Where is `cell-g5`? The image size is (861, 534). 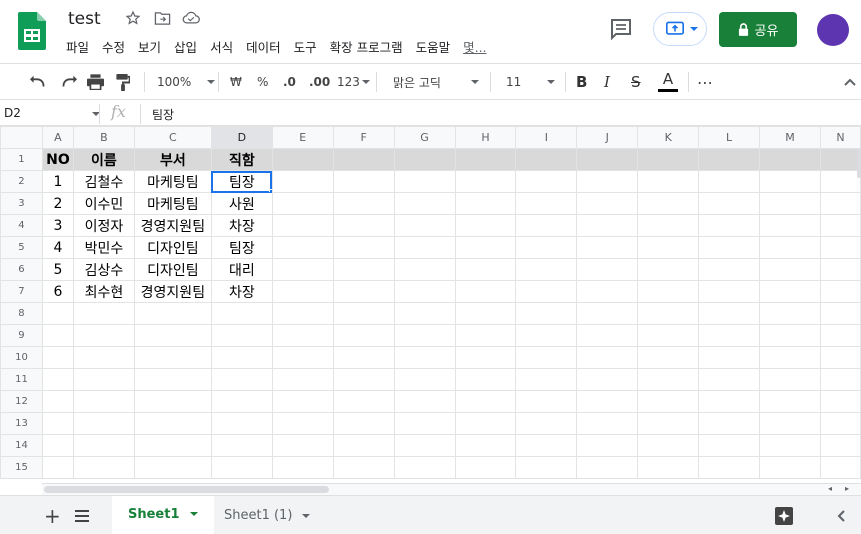
cell-g5 is located at coordinates (424, 247).